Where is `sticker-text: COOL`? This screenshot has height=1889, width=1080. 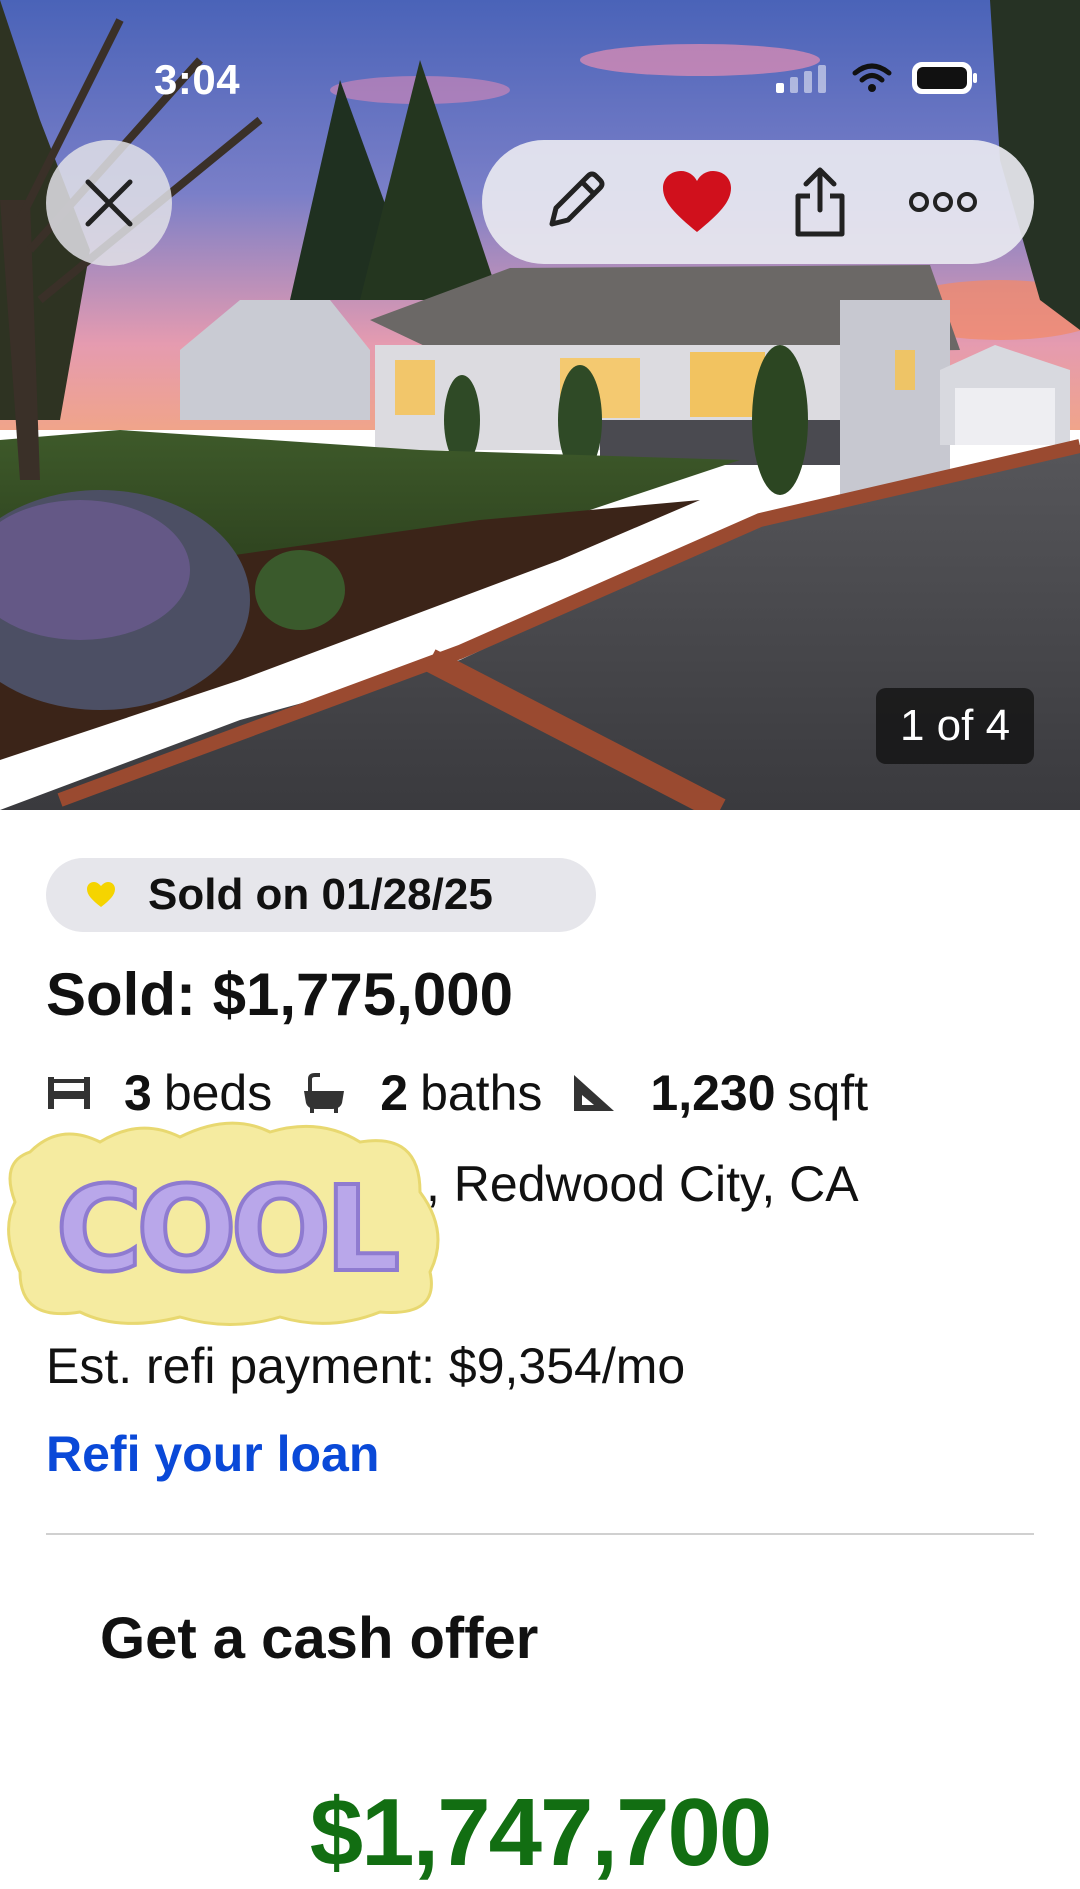 sticker-text: COOL is located at coordinates (226, 1229).